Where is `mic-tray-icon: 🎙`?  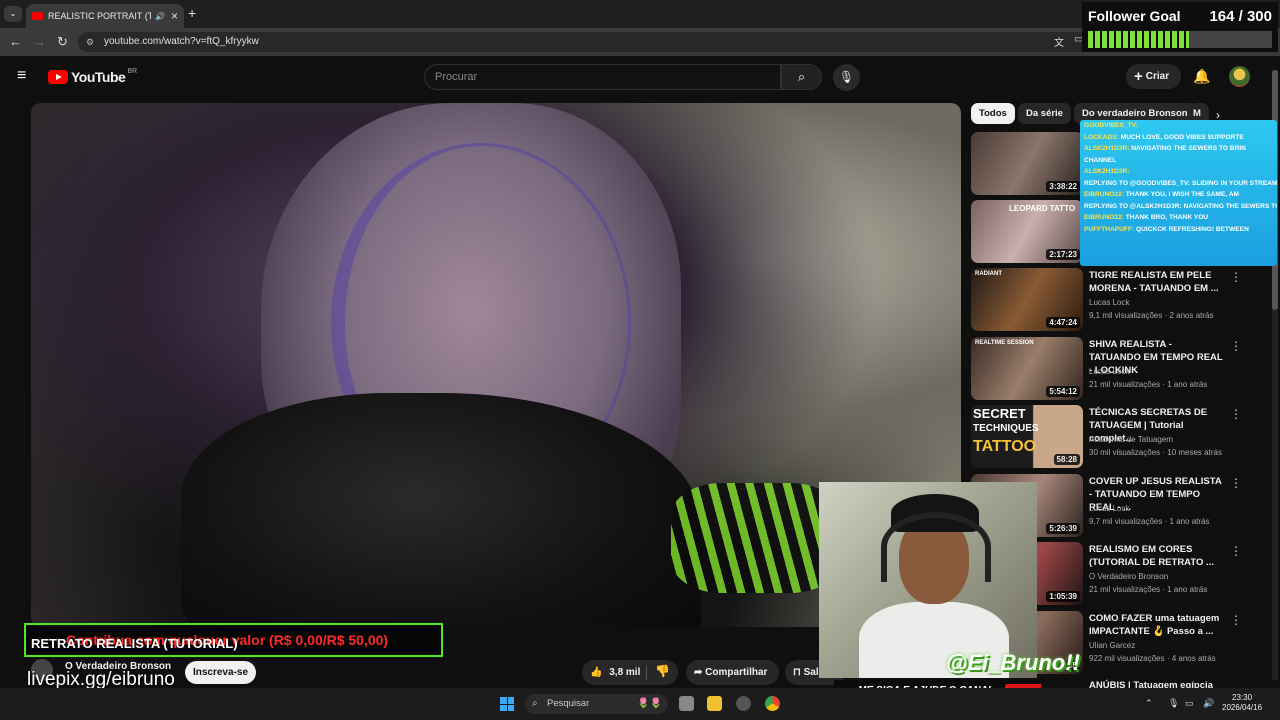
mic-tray-icon: 🎙 is located at coordinates (1173, 703).